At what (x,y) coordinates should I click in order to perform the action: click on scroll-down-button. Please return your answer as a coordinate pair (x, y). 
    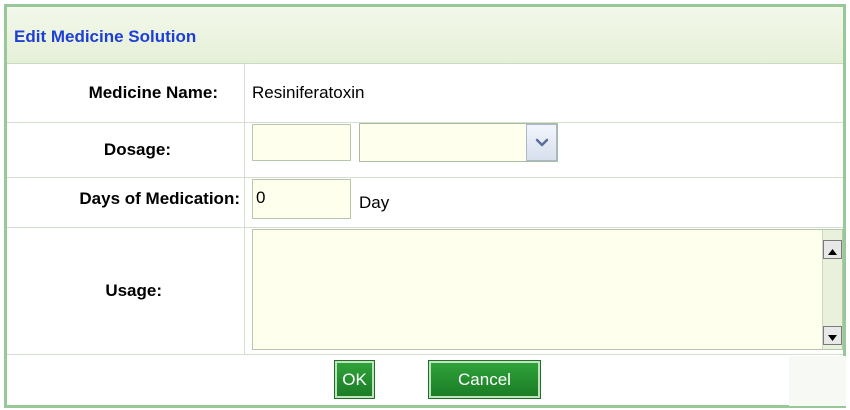
    Looking at the image, I should click on (832, 335).